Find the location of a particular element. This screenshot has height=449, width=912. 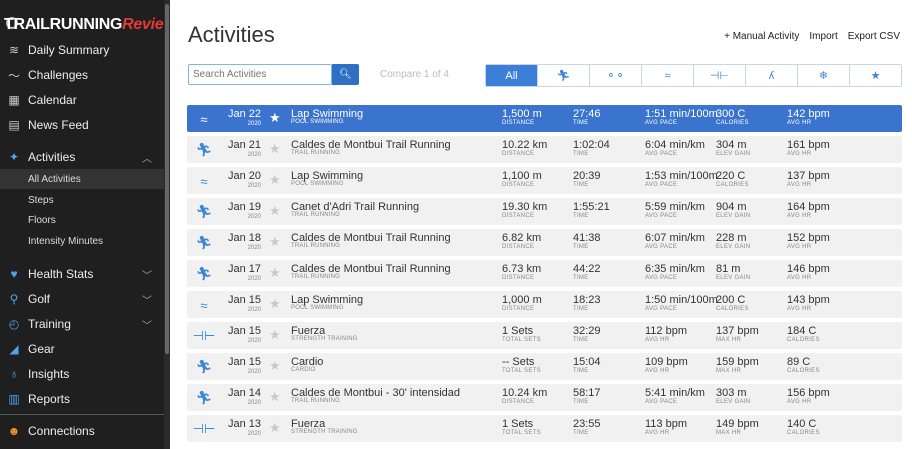

compare-label: Compare 1 of 4 is located at coordinates (414, 74).